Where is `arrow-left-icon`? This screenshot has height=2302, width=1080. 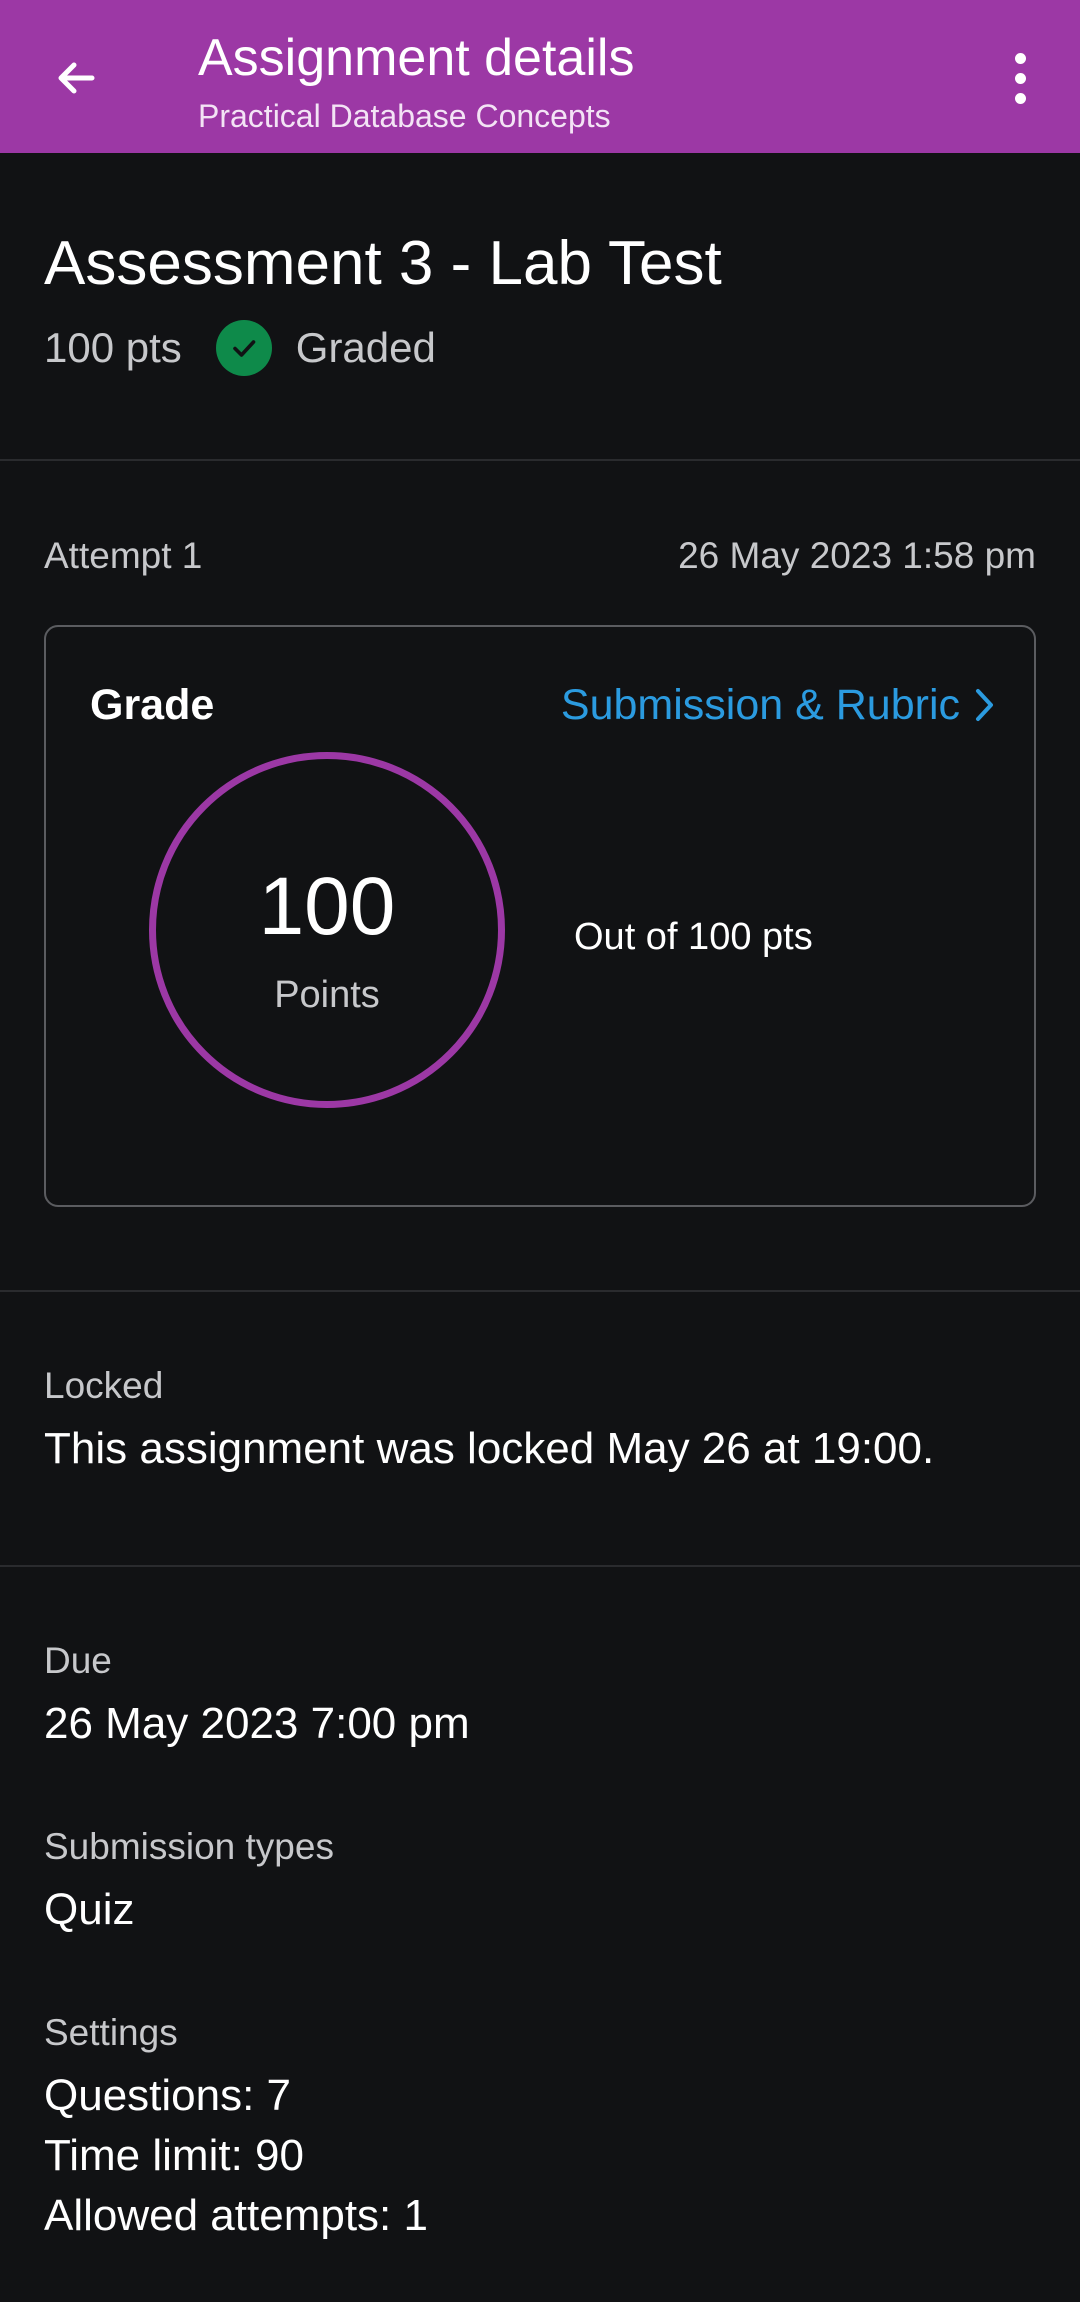 arrow-left-icon is located at coordinates (76, 78).